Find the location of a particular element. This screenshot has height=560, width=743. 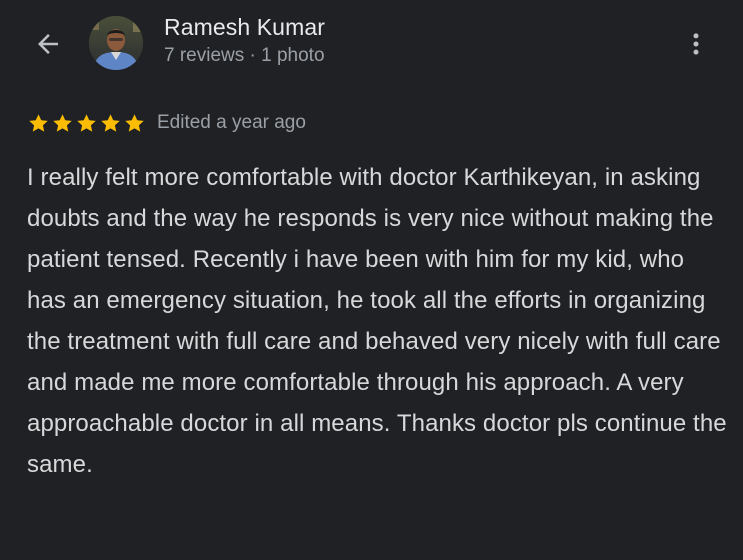

arrow-back-icon is located at coordinates (48, 44).